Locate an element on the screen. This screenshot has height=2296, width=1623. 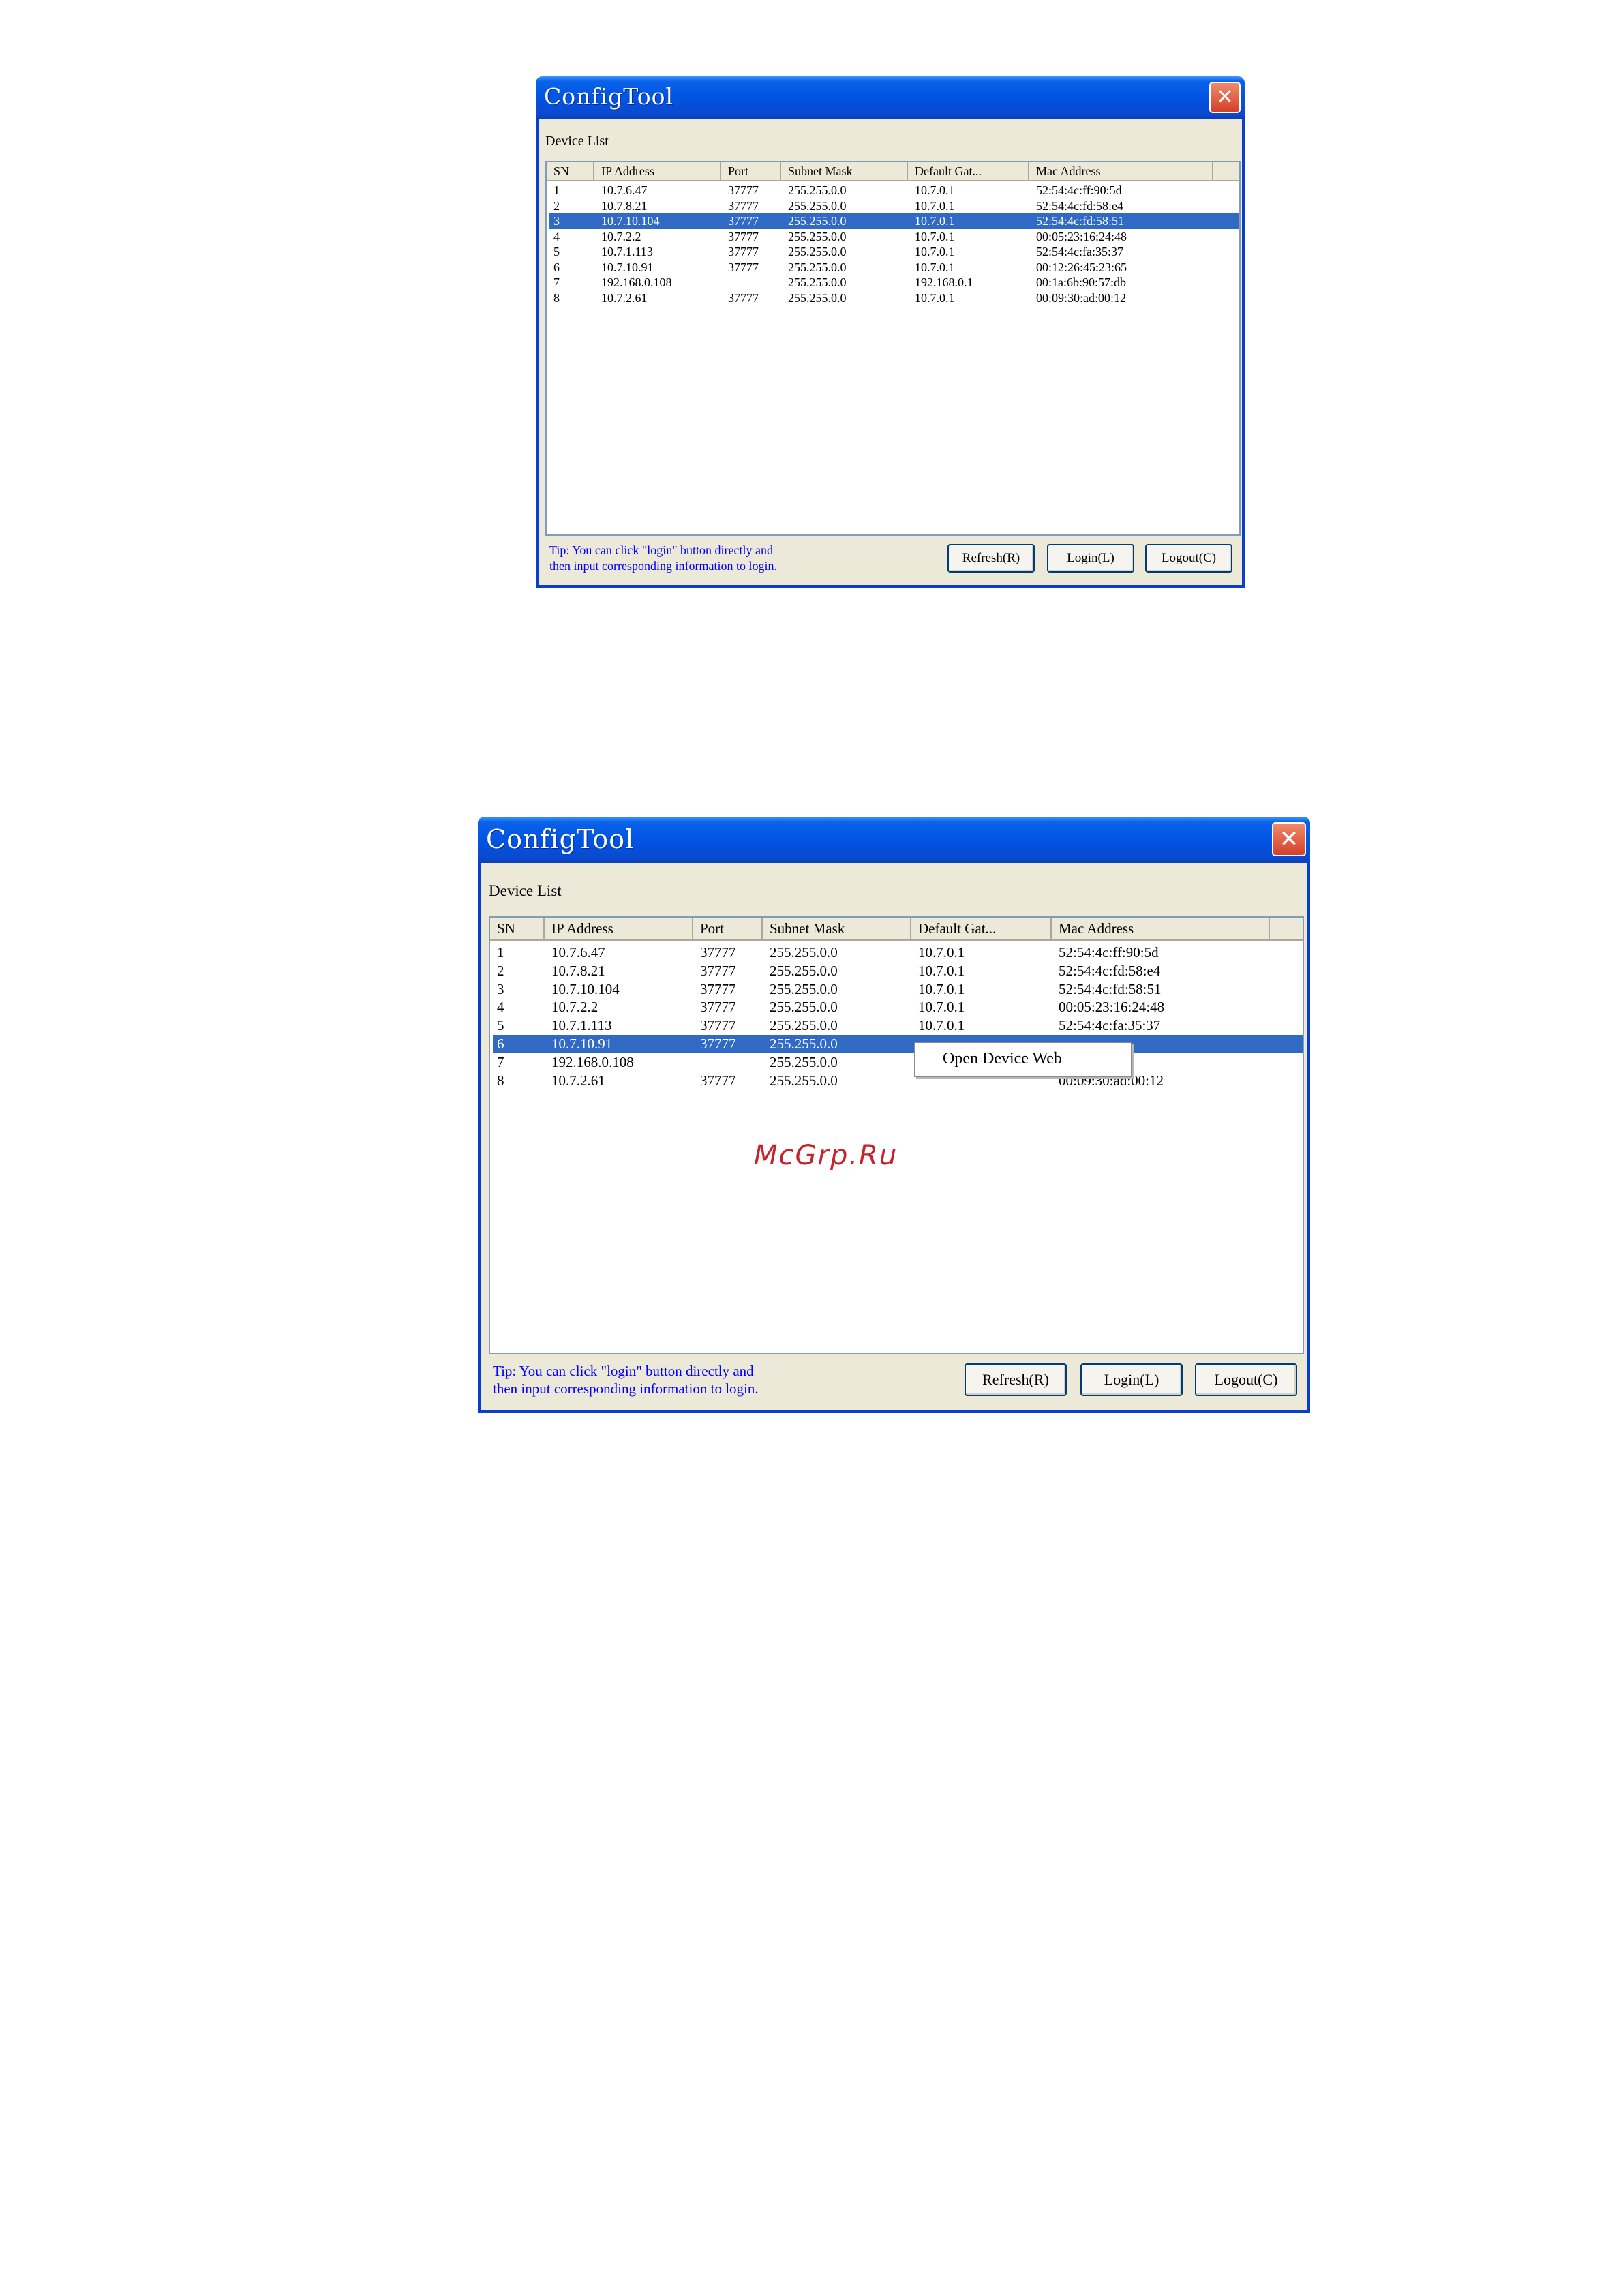
window-title: ConfigTool is located at coordinates (609, 96).